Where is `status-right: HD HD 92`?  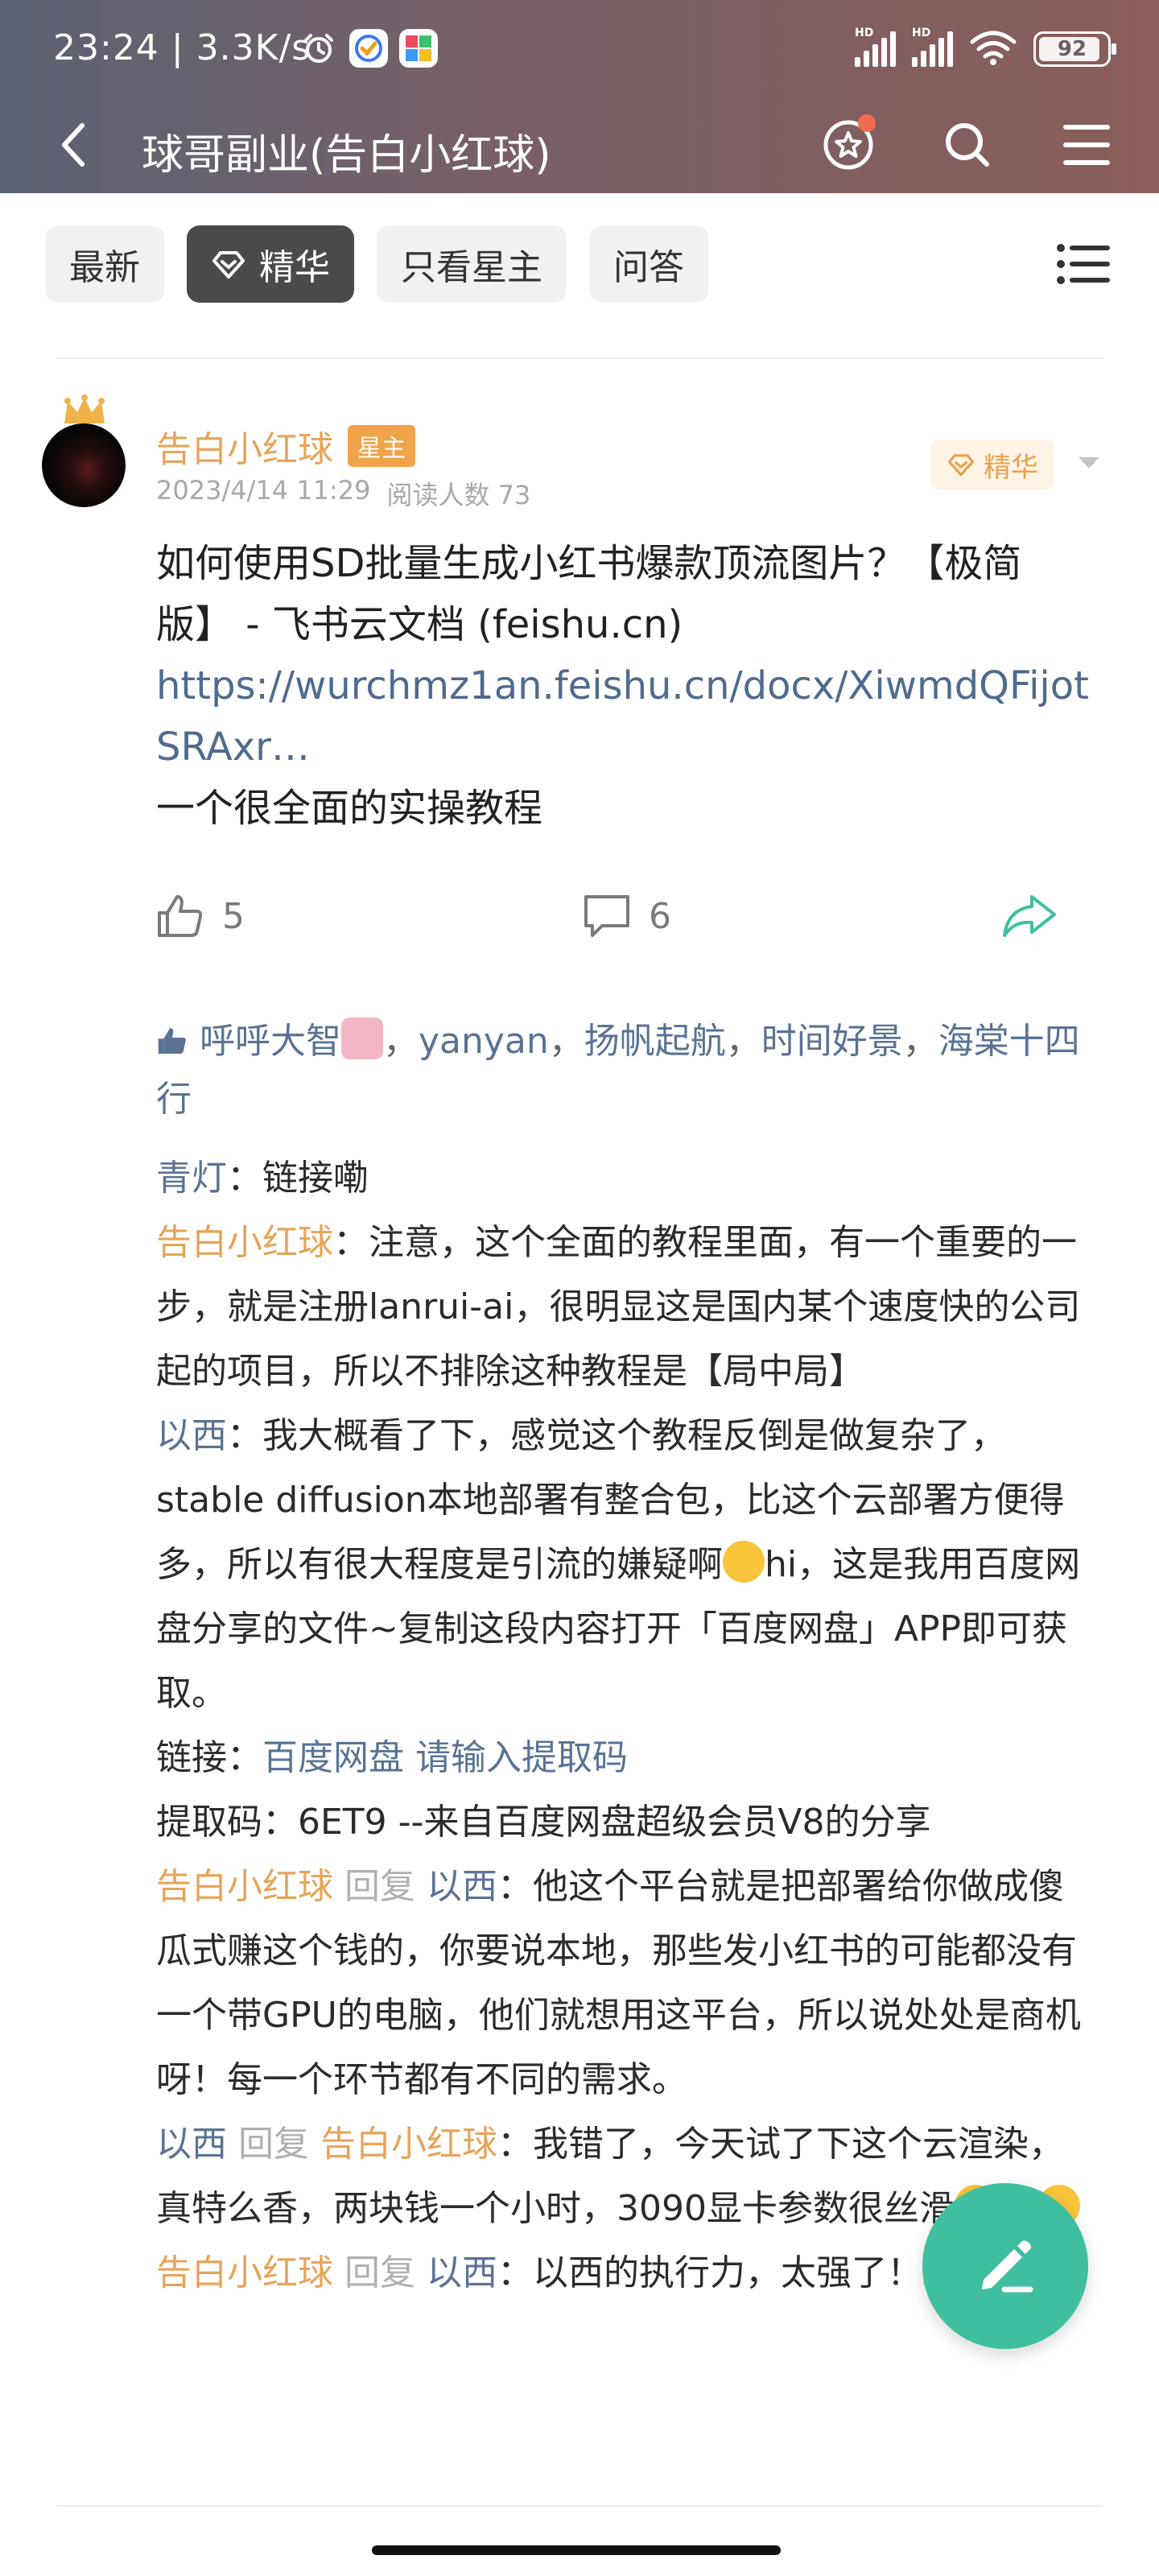
status-right: HD HD 92 is located at coordinates (985, 48).